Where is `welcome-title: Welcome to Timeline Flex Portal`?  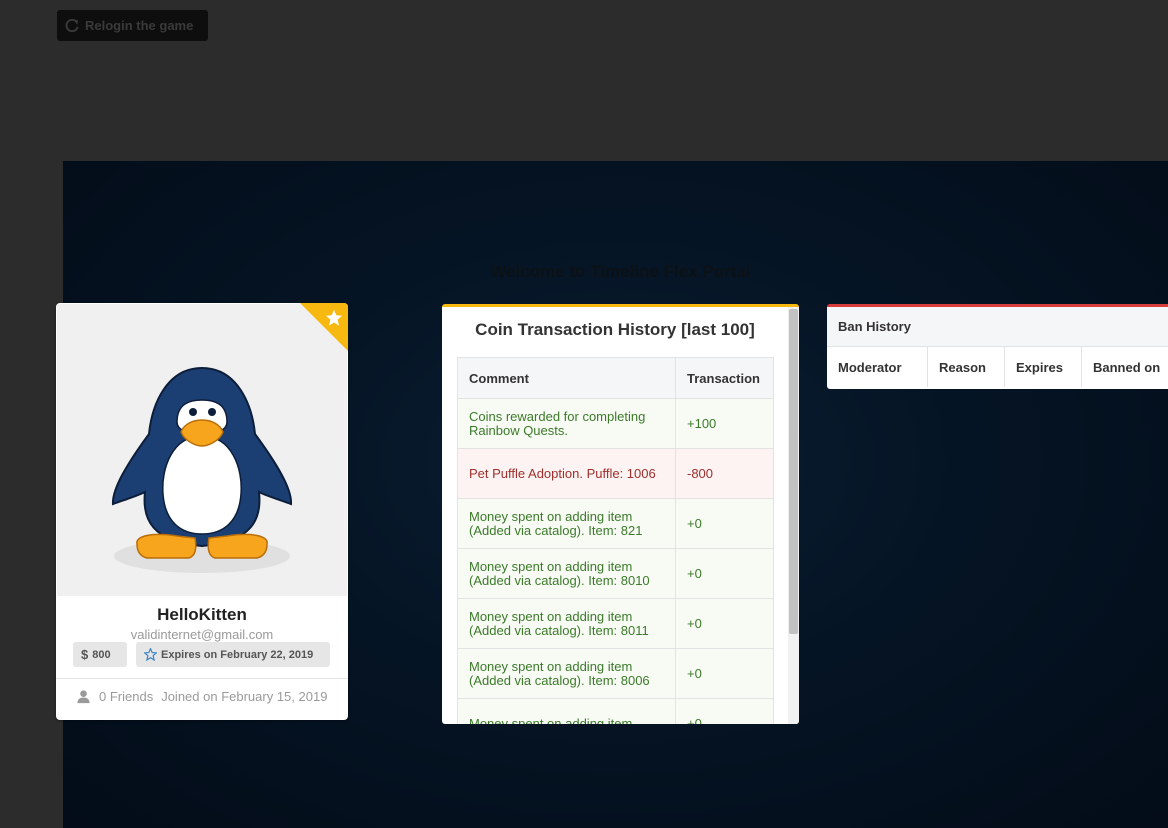 welcome-title: Welcome to Timeline Flex Portal is located at coordinates (620, 271).